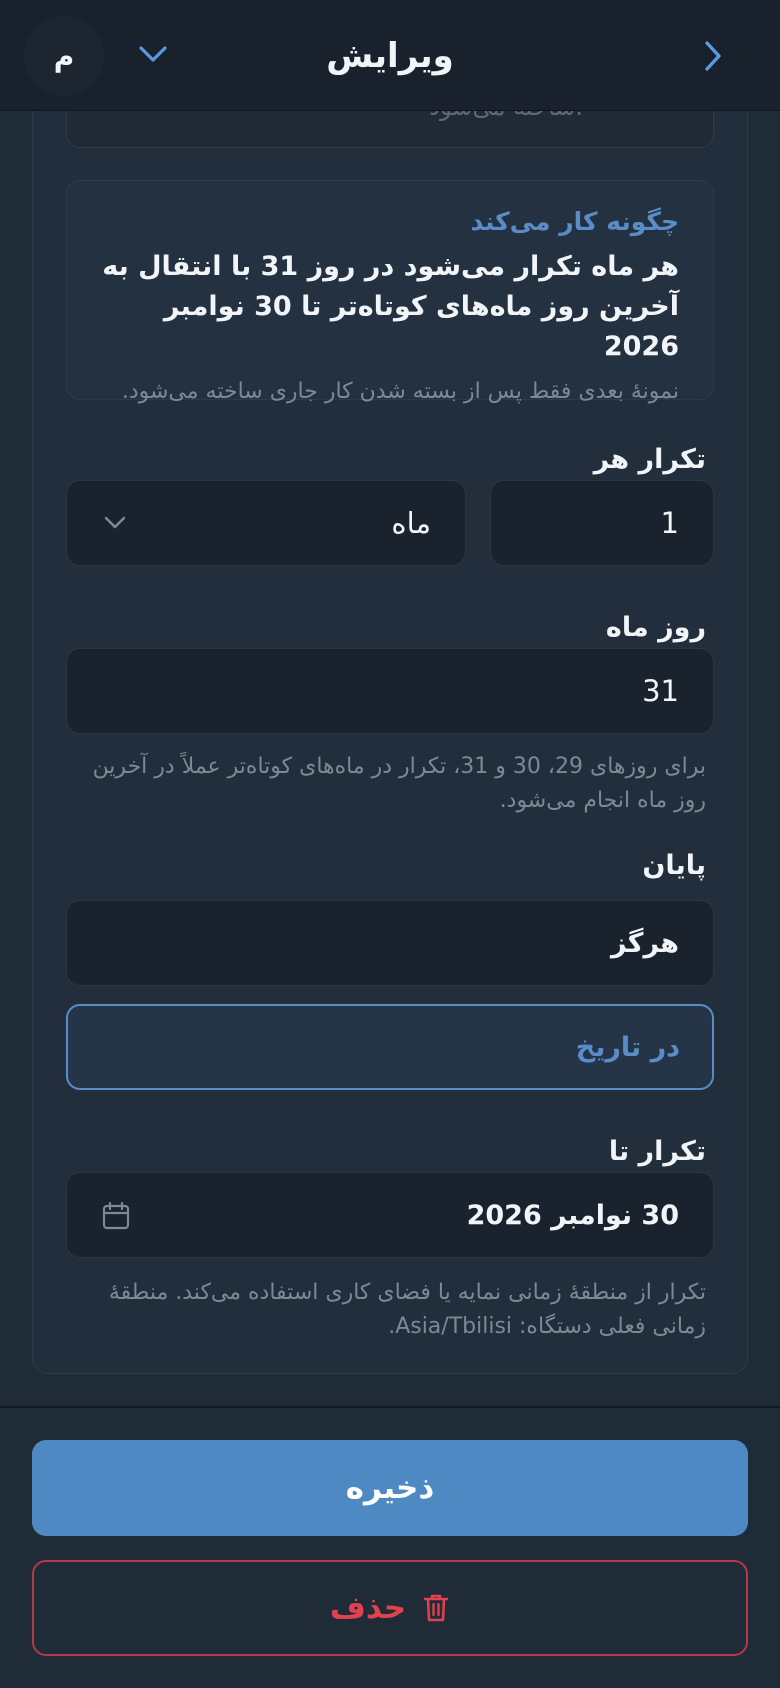 This screenshot has width=780, height=1688. I want to click on page-title: ویرایش, so click(390, 56).